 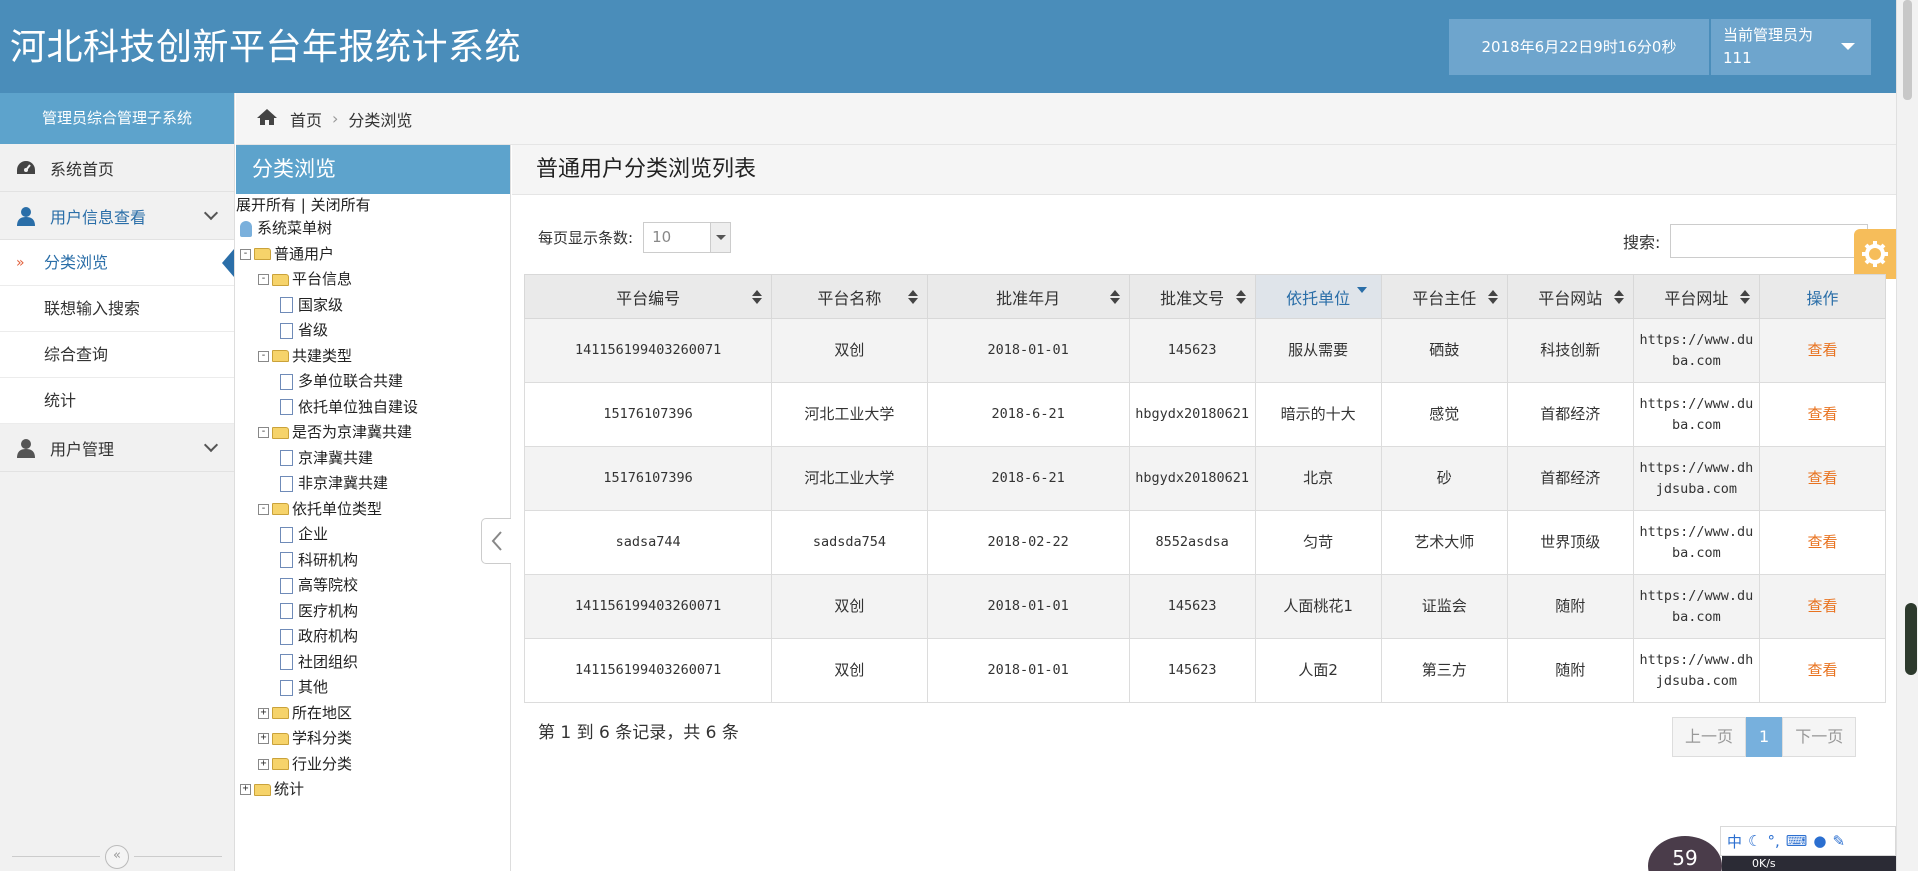 I want to click on tree-node: 科研机构, so click(x=373, y=561).